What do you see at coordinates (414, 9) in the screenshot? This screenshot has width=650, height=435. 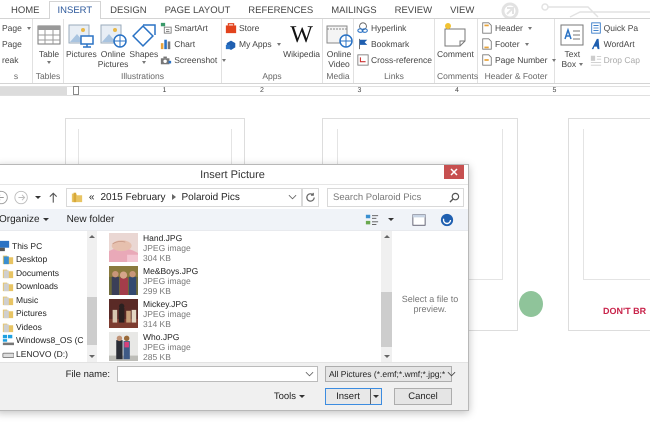 I see `ribbon-tab: REVIEW` at bounding box center [414, 9].